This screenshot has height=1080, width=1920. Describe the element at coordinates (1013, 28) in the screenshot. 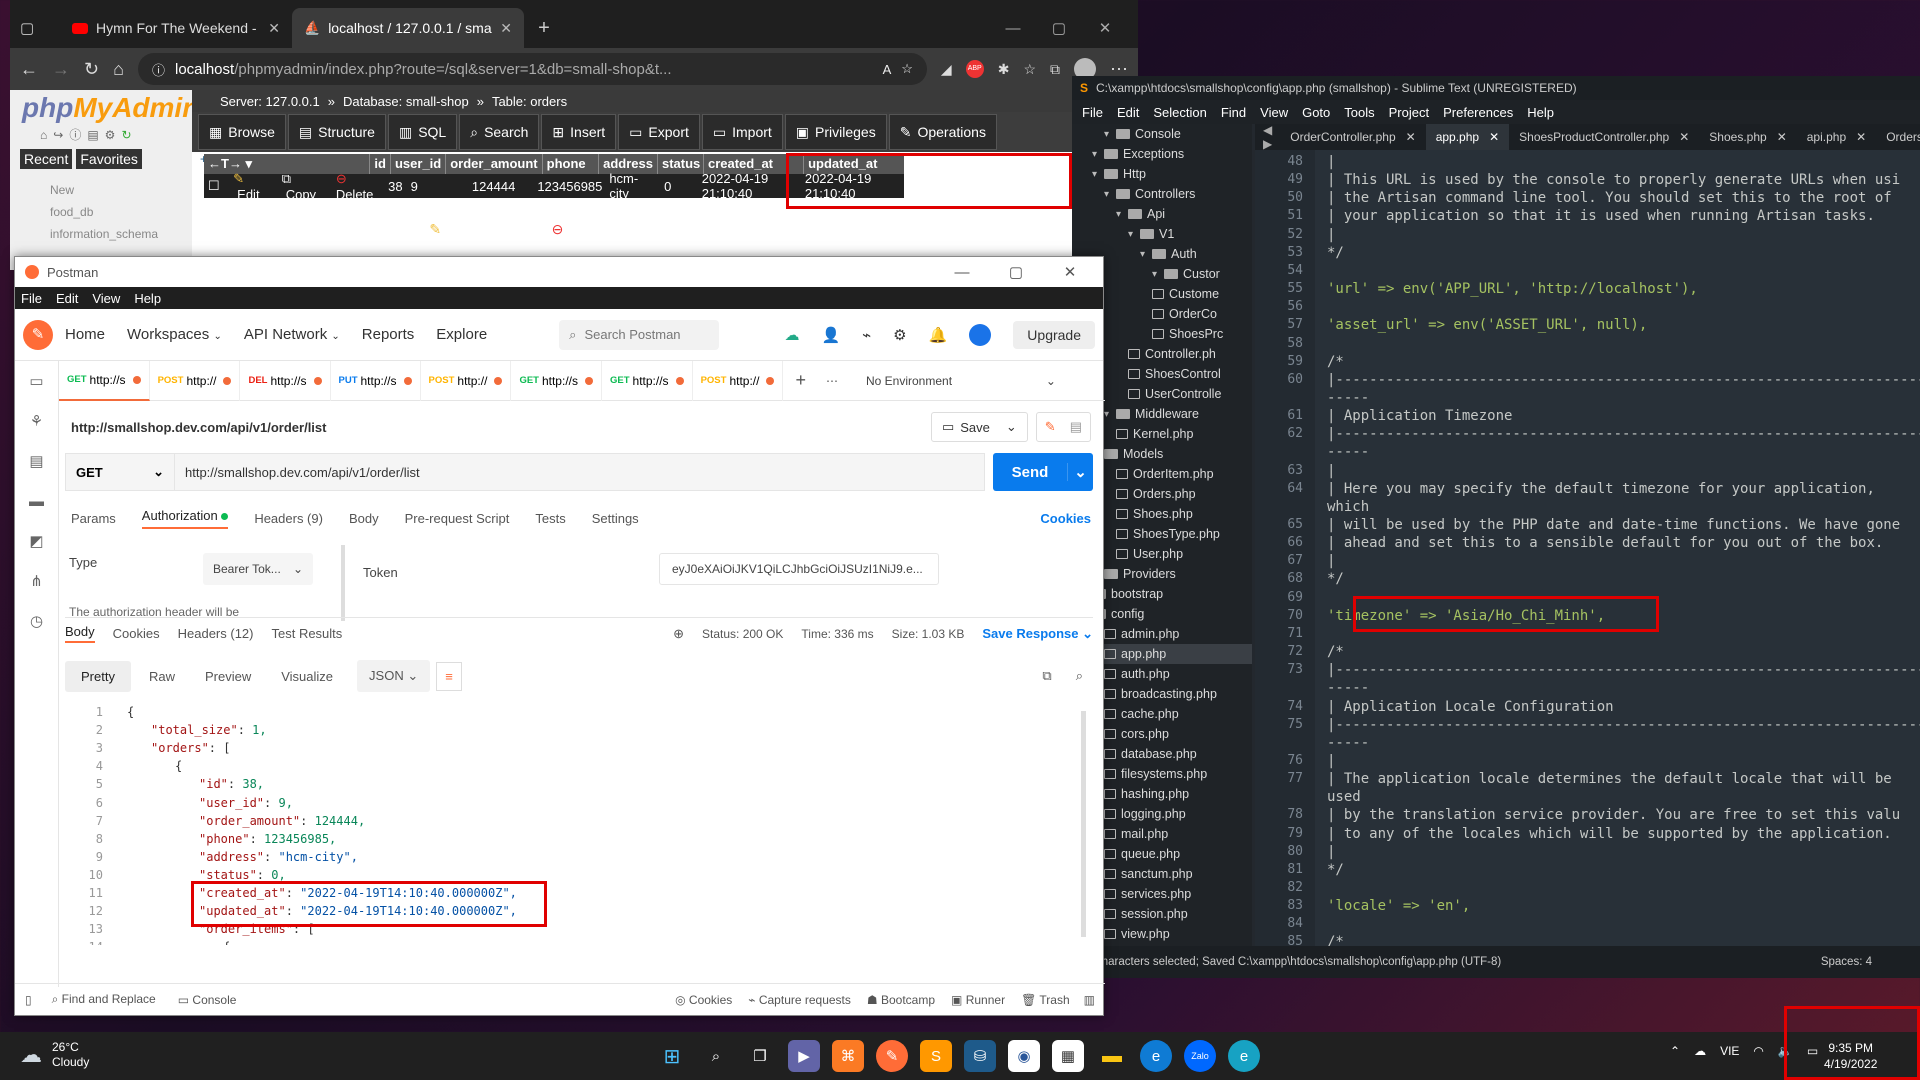

I see `minimize-icon: —` at that location.